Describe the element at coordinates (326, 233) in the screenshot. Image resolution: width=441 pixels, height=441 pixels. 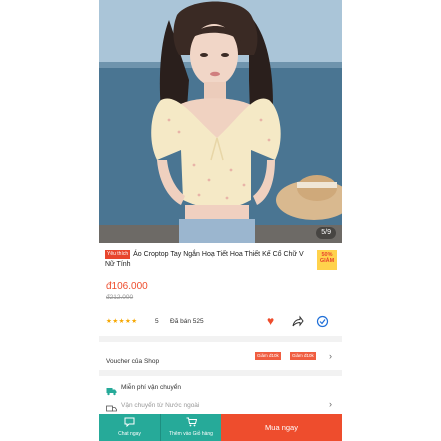
I see `image-counter: 5/9` at that location.